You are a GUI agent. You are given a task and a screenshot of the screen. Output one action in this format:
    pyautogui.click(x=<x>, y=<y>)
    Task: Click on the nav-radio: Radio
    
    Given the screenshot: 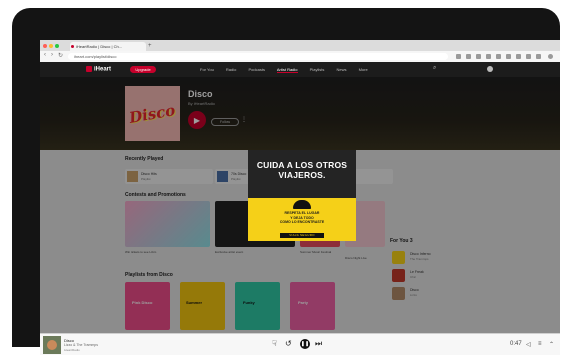 What is the action you would take?
    pyautogui.click(x=231, y=69)
    